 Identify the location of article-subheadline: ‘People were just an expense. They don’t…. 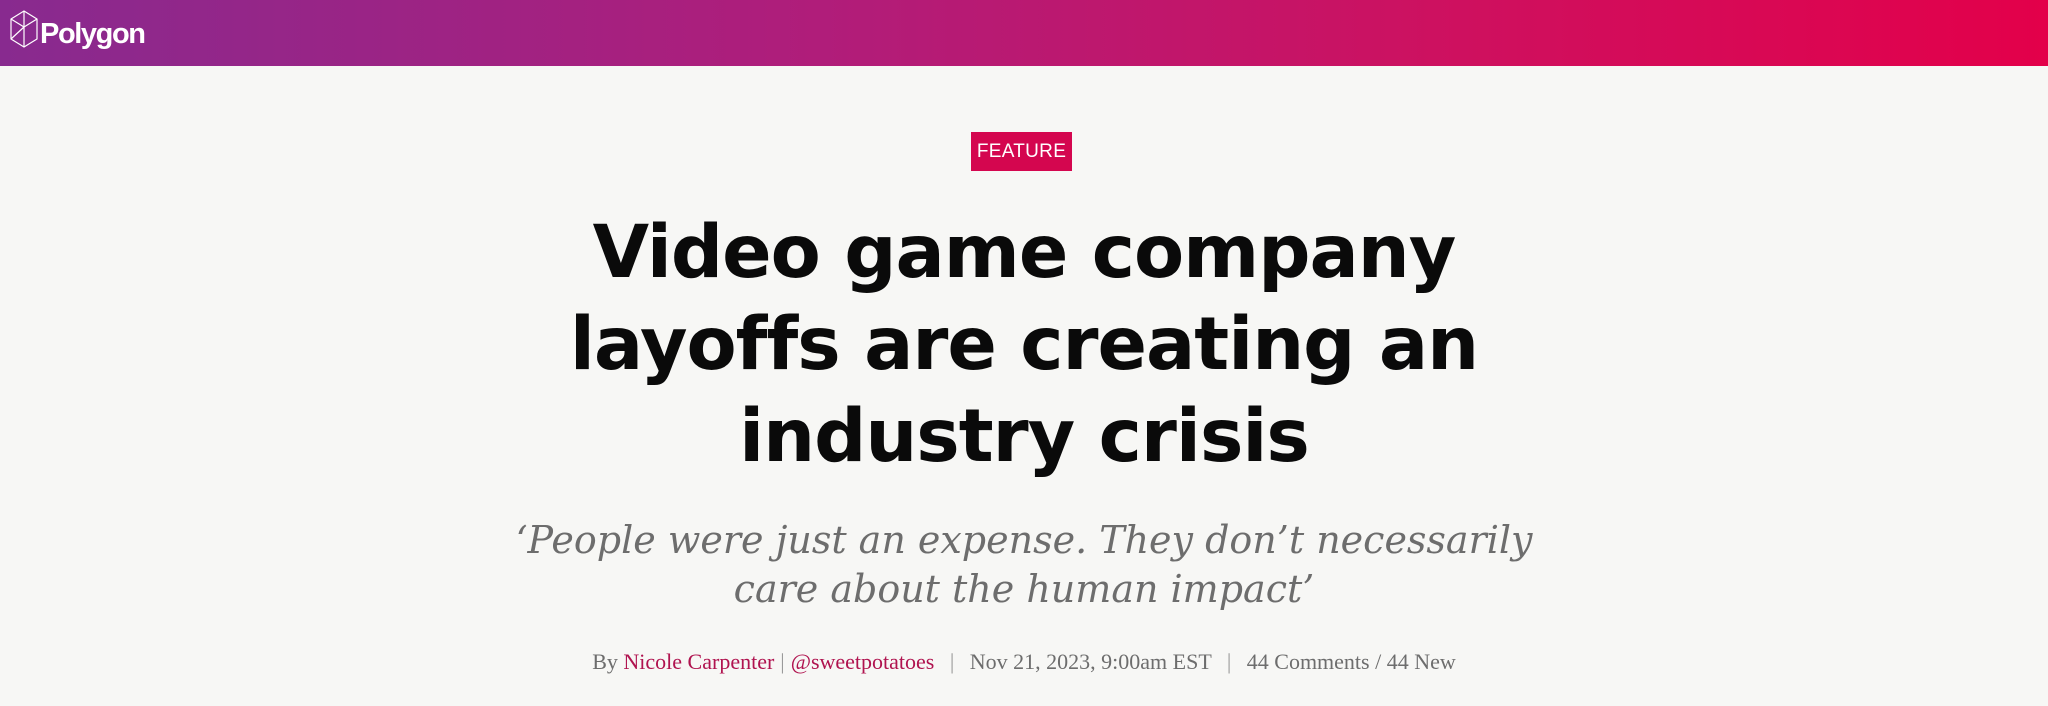
(1024, 564).